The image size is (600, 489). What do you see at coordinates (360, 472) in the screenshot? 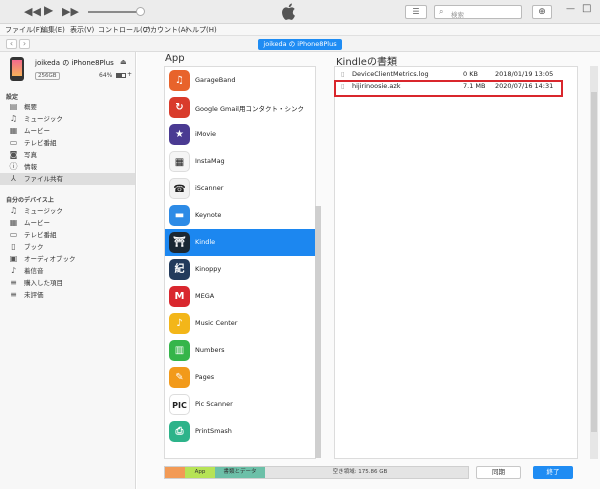
I see `storage-free-label: 空き領域: 175.86 GB` at bounding box center [360, 472].